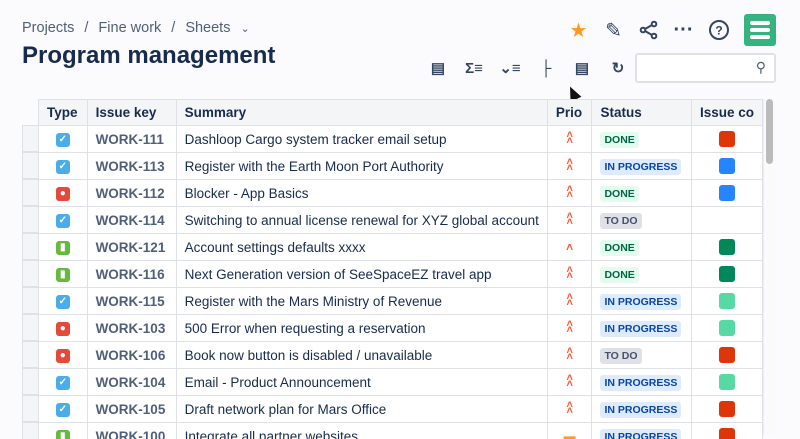 This screenshot has height=439, width=800. What do you see at coordinates (361, 247) in the screenshot?
I see `summary: Account settings defaults xxxx` at bounding box center [361, 247].